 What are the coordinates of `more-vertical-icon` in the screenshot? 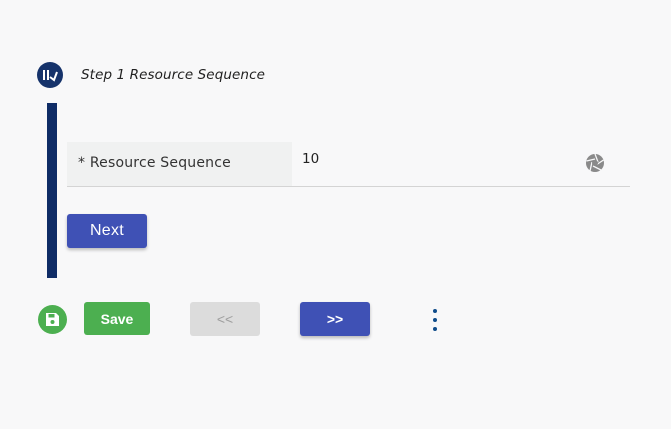 It's located at (435, 320).